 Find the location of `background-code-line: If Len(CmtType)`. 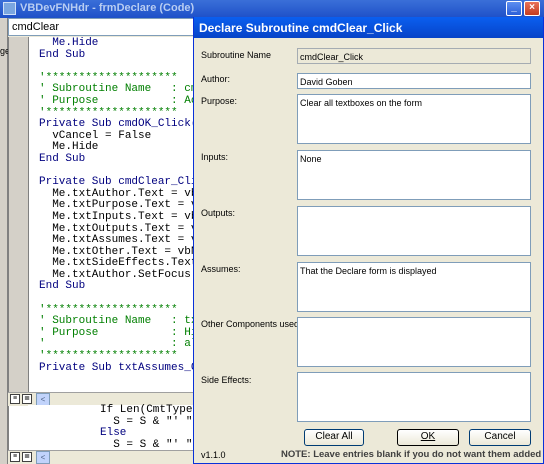

background-code-line: If Len(CmtType) is located at coordinates (150, 410).